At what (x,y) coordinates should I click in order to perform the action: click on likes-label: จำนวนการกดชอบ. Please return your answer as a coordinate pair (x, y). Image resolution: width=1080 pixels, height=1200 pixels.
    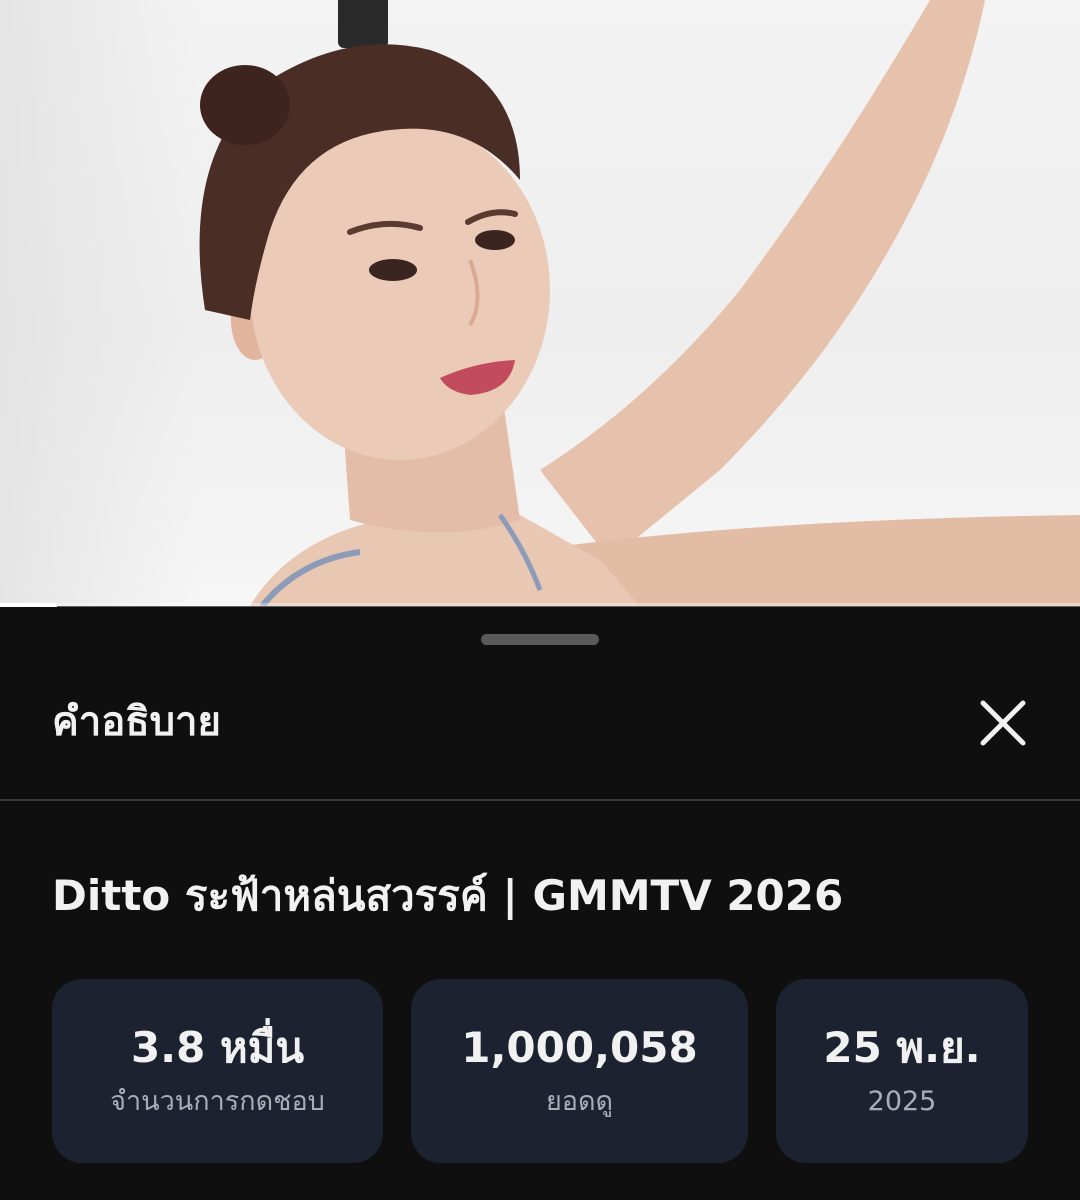
    Looking at the image, I should click on (217, 1101).